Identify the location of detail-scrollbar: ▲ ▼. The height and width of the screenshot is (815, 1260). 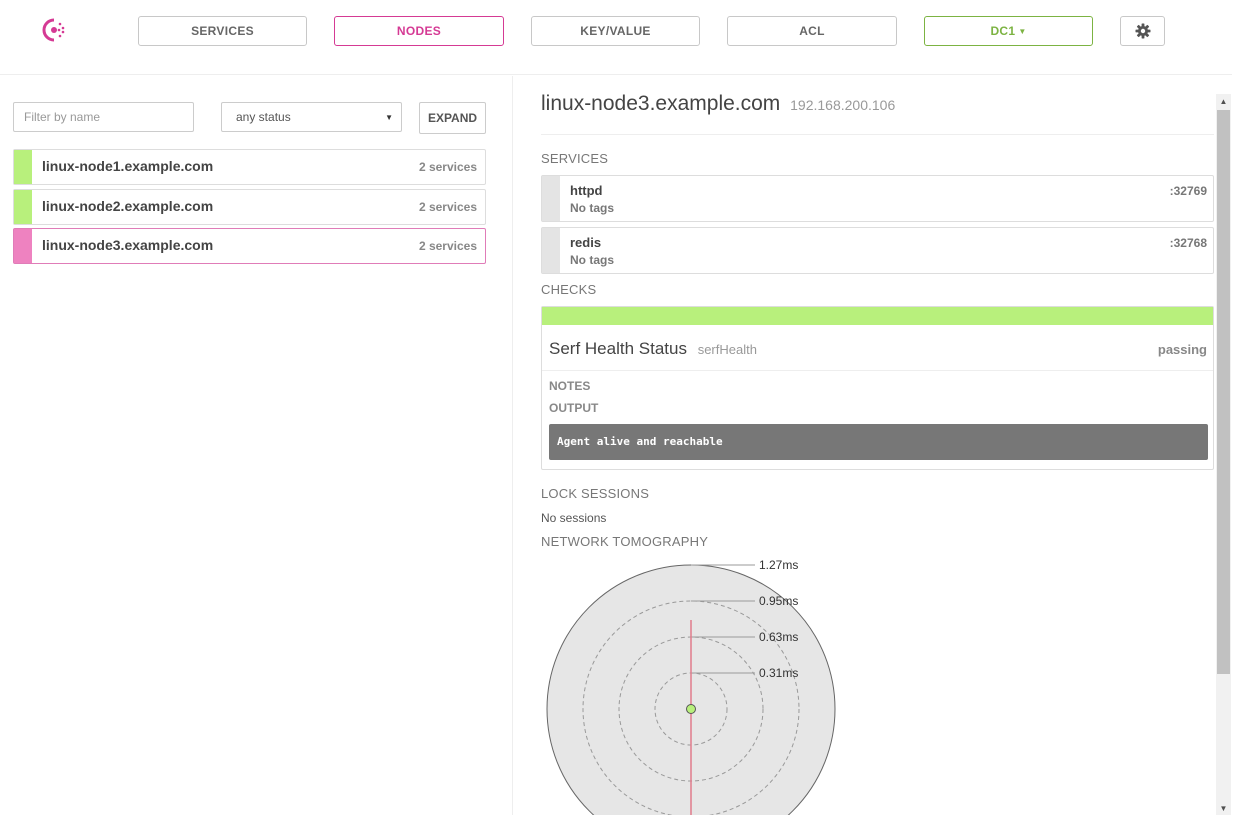
(1223, 454).